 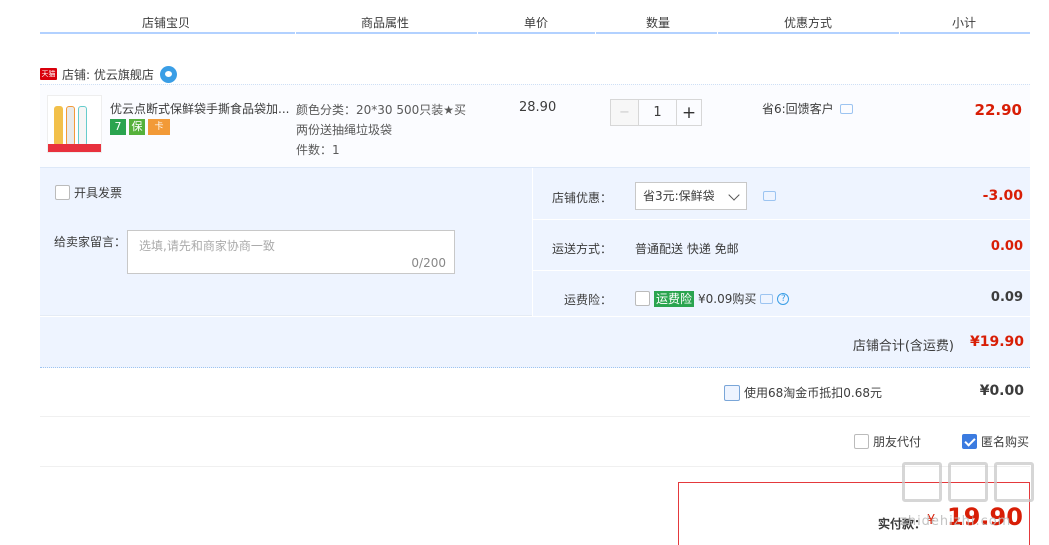 What do you see at coordinates (732, 392) in the screenshot?
I see `use-coins-checkbox` at bounding box center [732, 392].